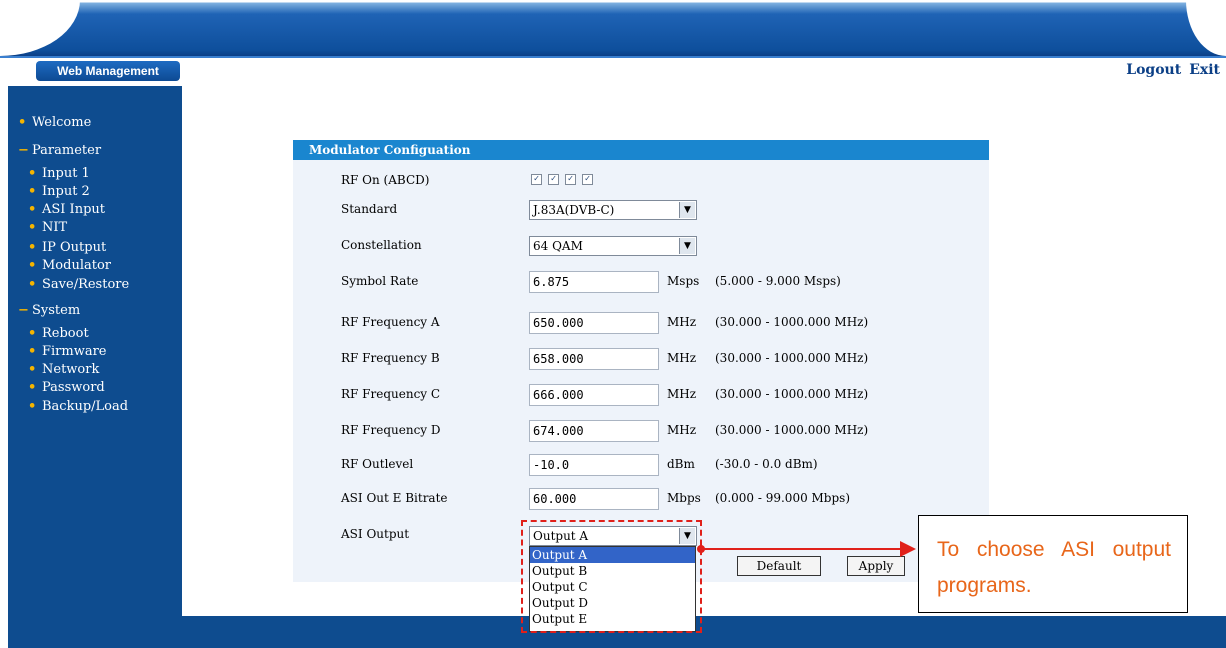 The width and height of the screenshot is (1226, 648). What do you see at coordinates (783, 498) in the screenshot?
I see `param-range: (0.000 - 99.000 Mbps)` at bounding box center [783, 498].